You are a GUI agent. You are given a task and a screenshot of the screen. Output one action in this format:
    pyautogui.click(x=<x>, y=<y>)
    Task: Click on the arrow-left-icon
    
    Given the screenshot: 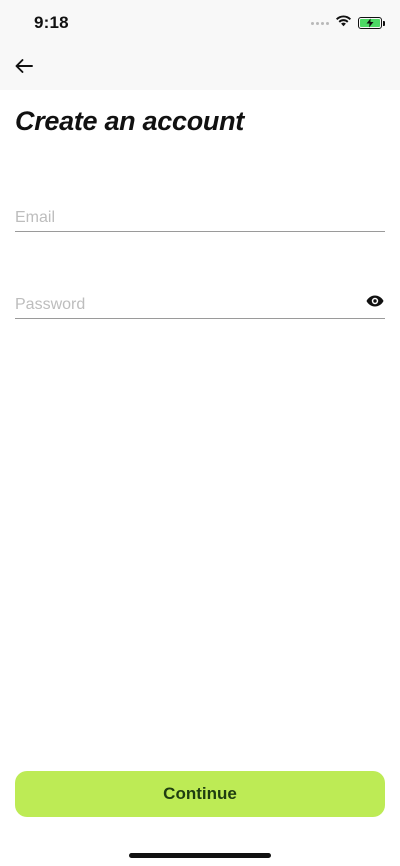 What is the action you would take?
    pyautogui.click(x=24, y=68)
    